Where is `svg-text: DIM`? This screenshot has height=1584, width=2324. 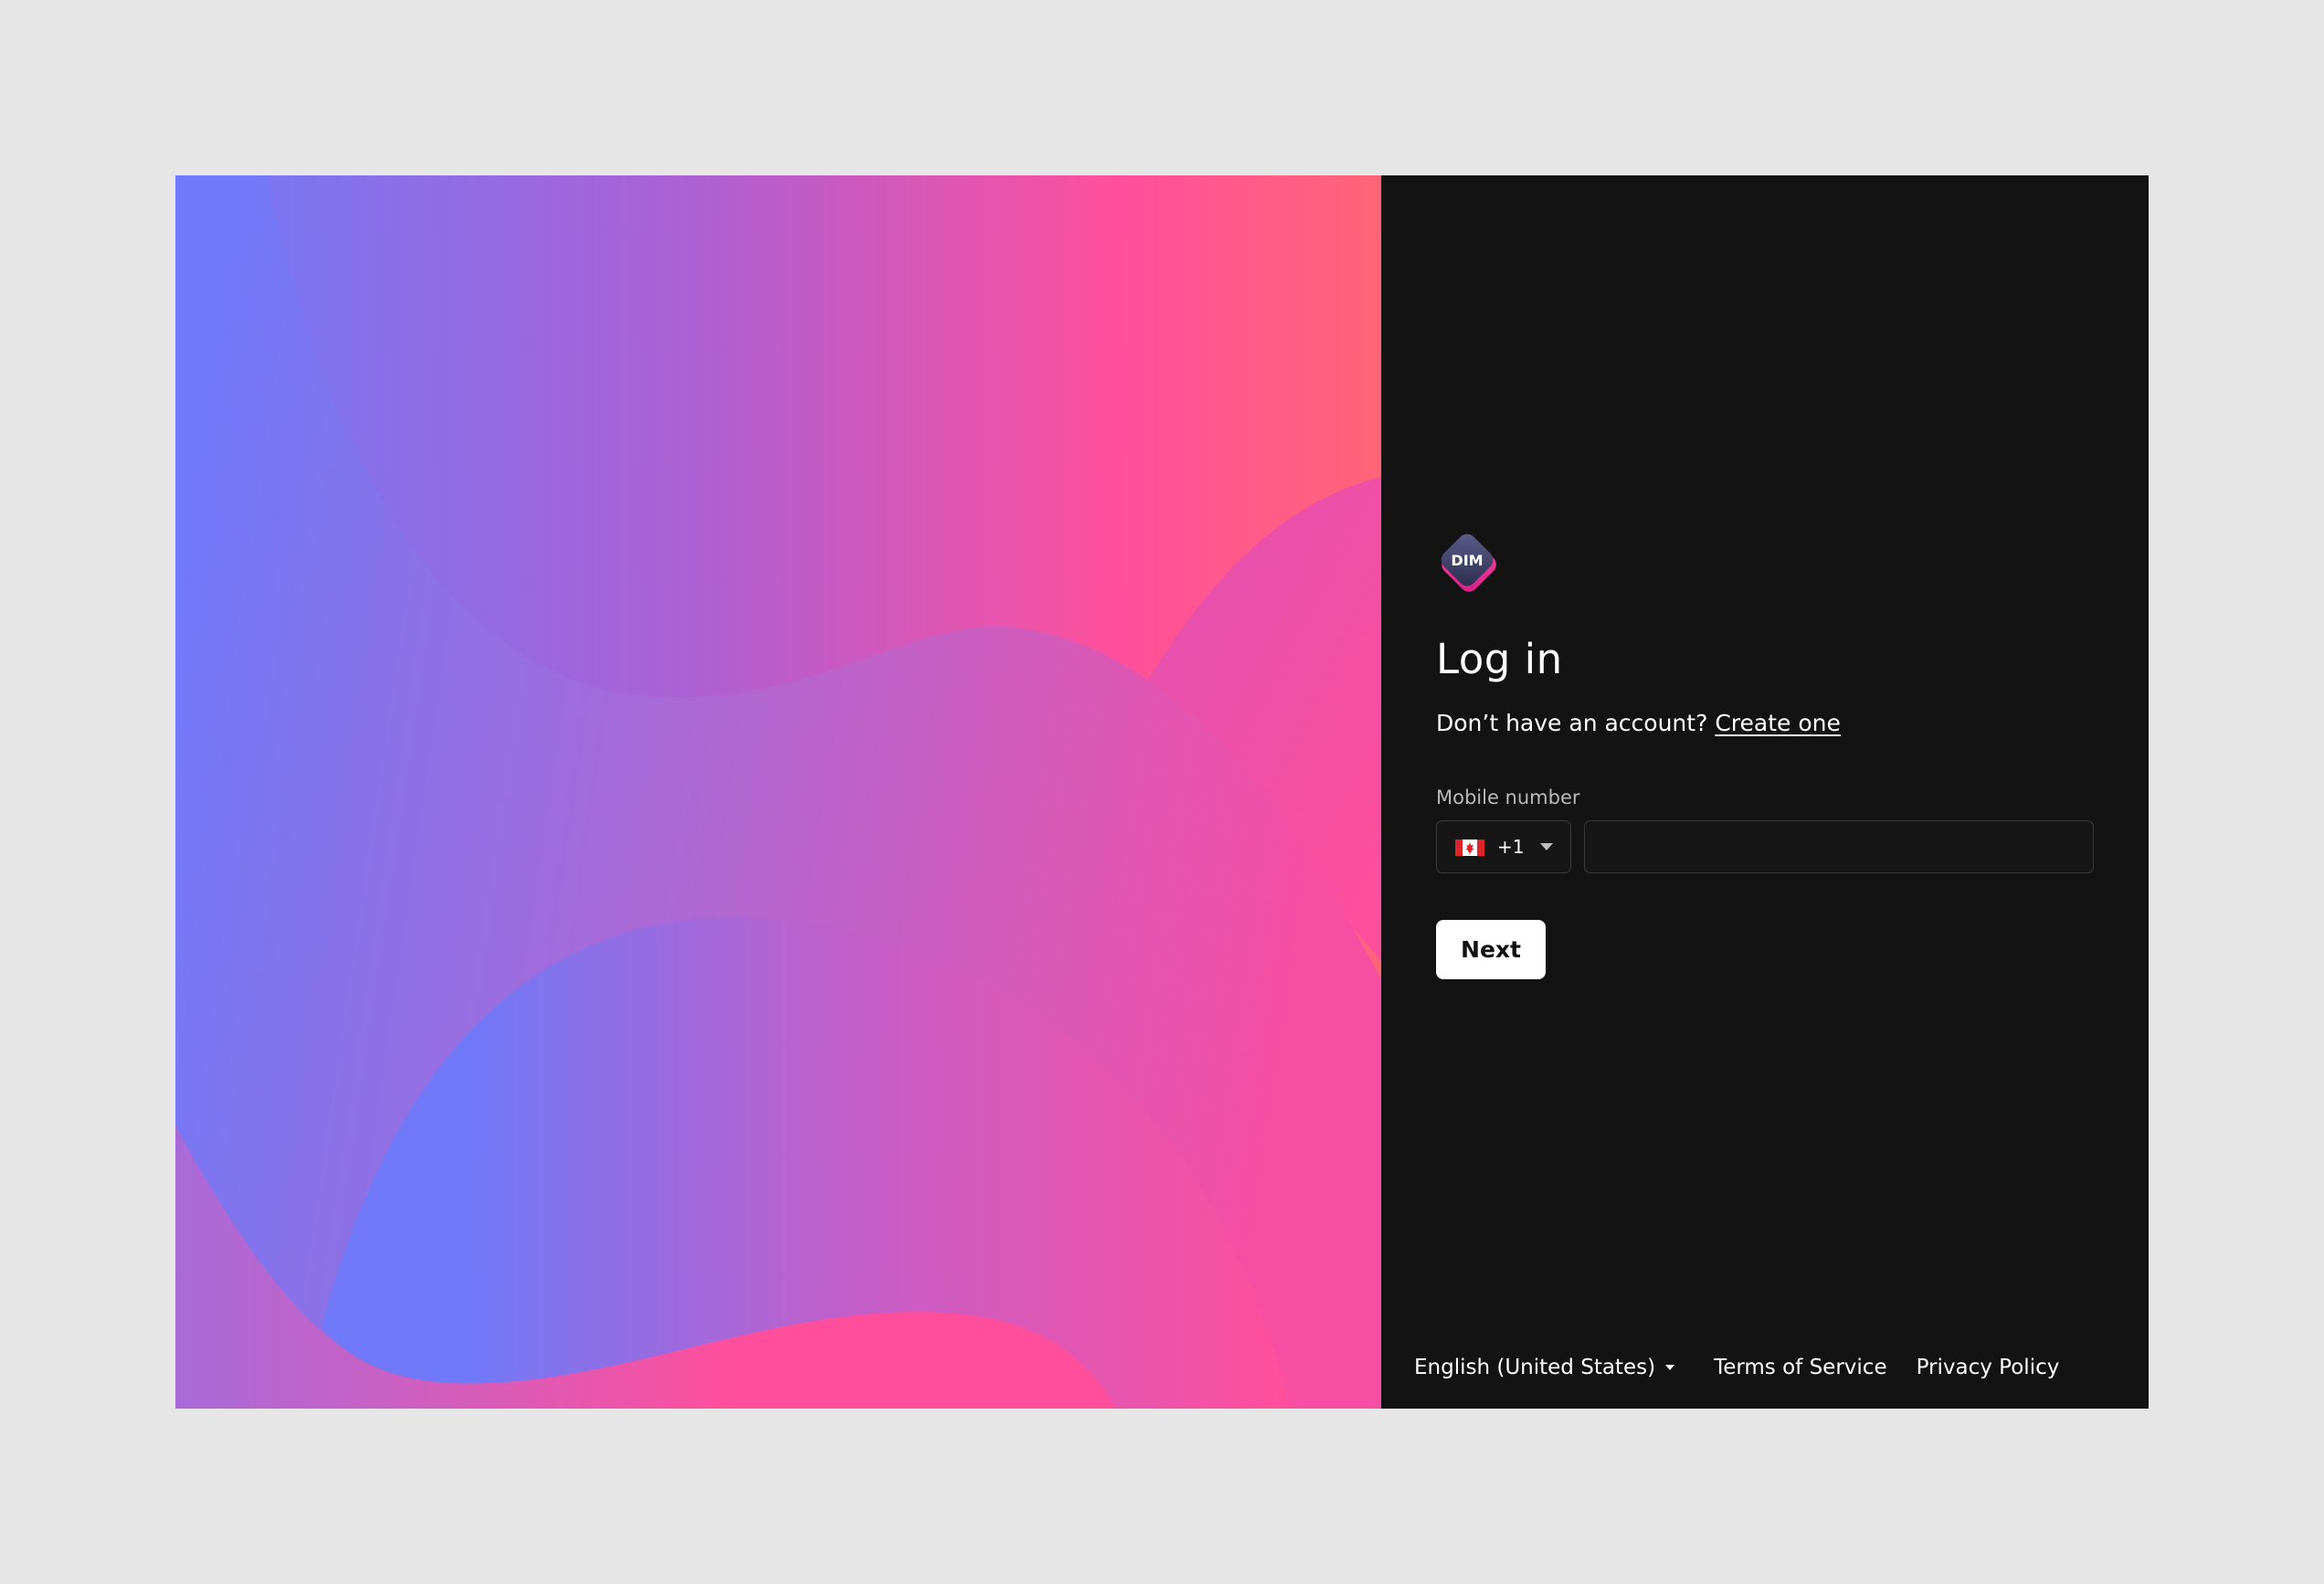
svg-text: DIM is located at coordinates (1467, 560).